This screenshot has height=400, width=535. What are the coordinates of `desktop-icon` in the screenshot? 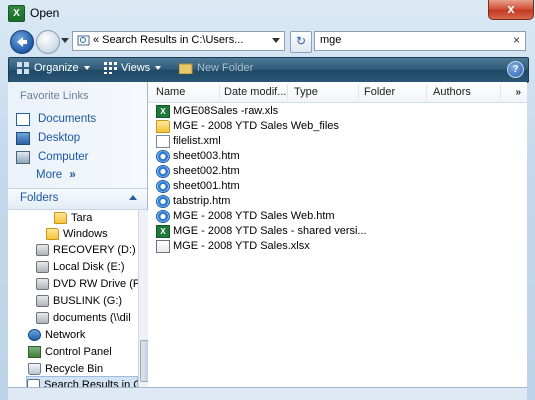 It's located at (23, 138).